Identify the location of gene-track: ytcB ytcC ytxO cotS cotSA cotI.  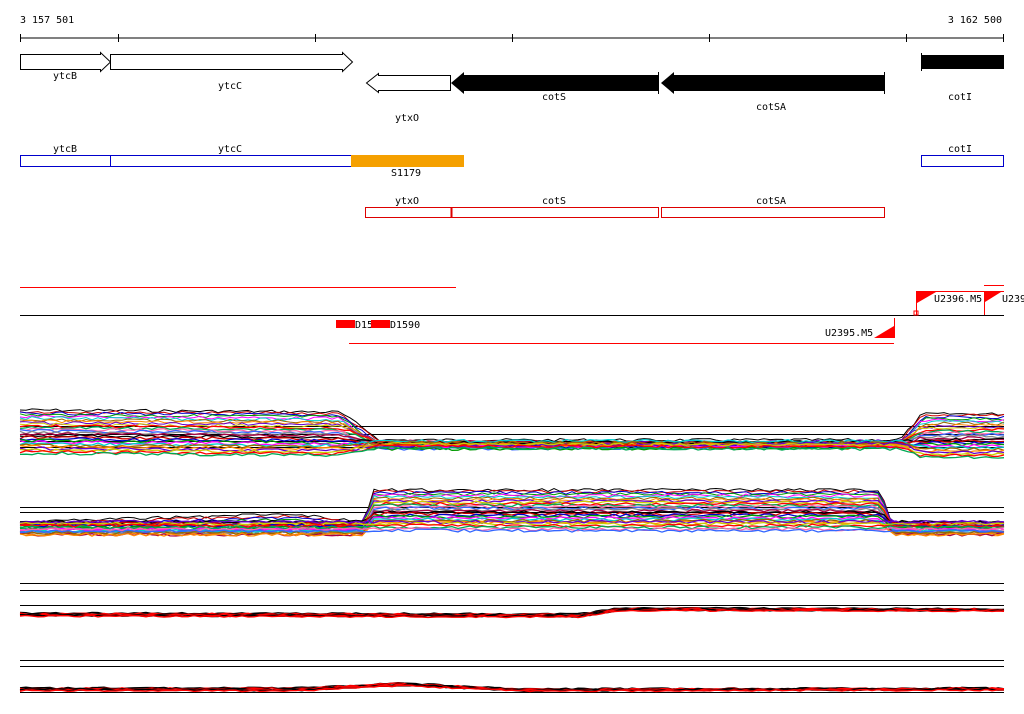
(512, 87).